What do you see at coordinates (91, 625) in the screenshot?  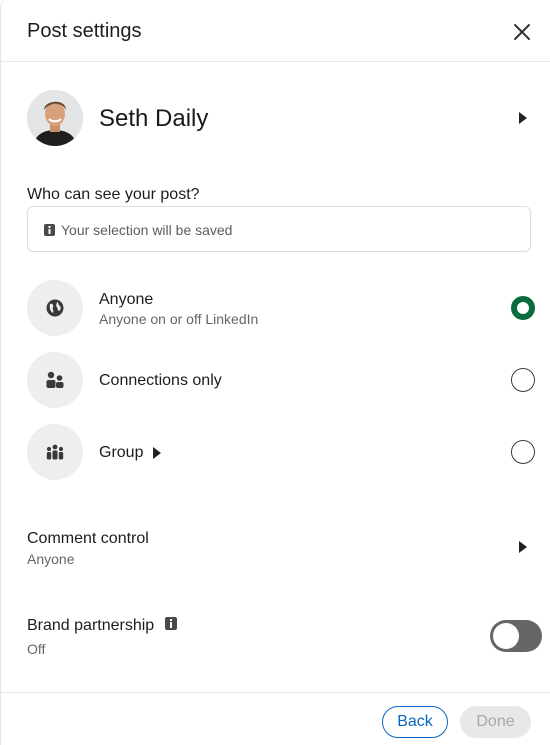 I see `brand-partnership-title: Brand partnership` at bounding box center [91, 625].